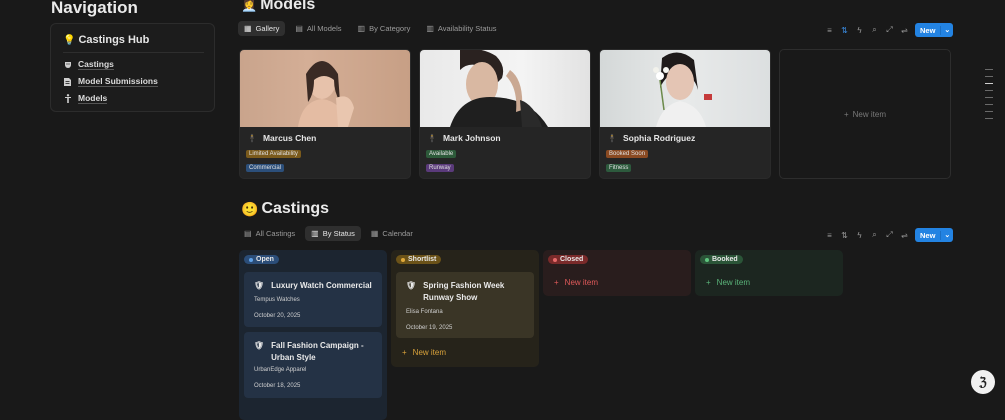 The image size is (1005, 420). I want to click on smiley-icon: 🙂, so click(250, 208).